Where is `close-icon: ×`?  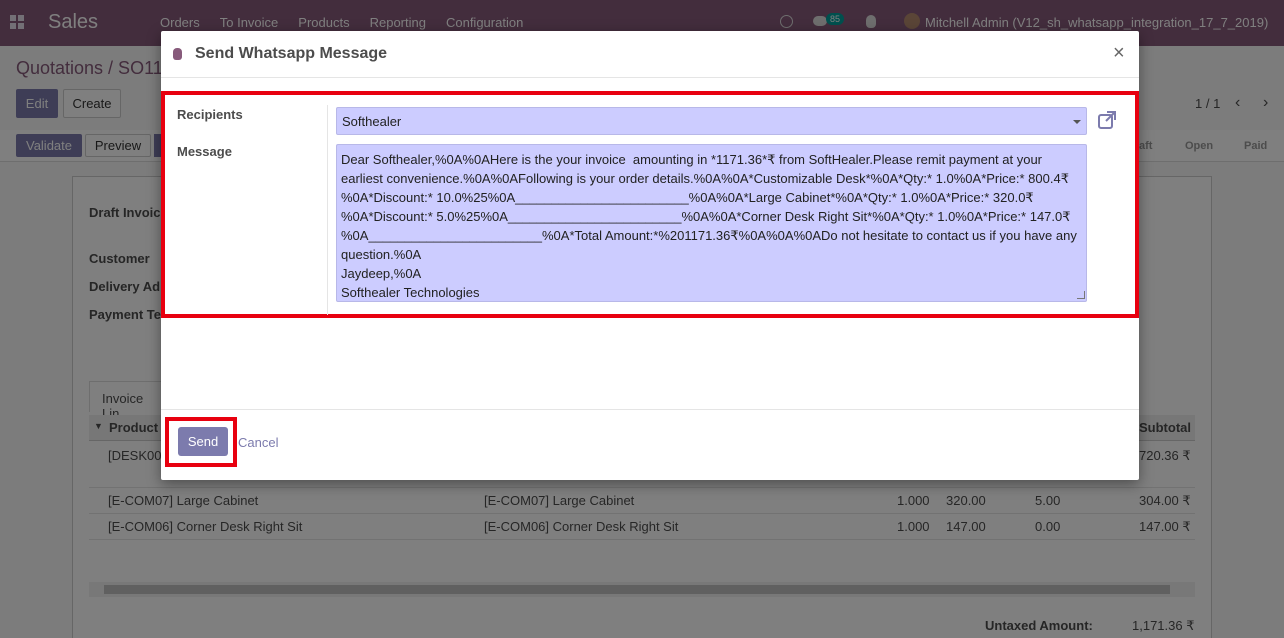
close-icon: × is located at coordinates (1119, 53).